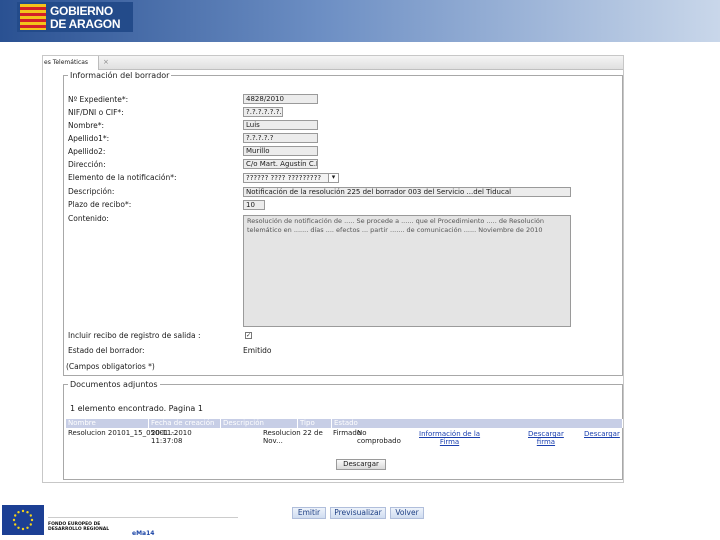 Image resolution: width=720 pixels, height=540 pixels. I want to click on direccion-field: C/o Mart. Agustín C.B, so click(280, 164).